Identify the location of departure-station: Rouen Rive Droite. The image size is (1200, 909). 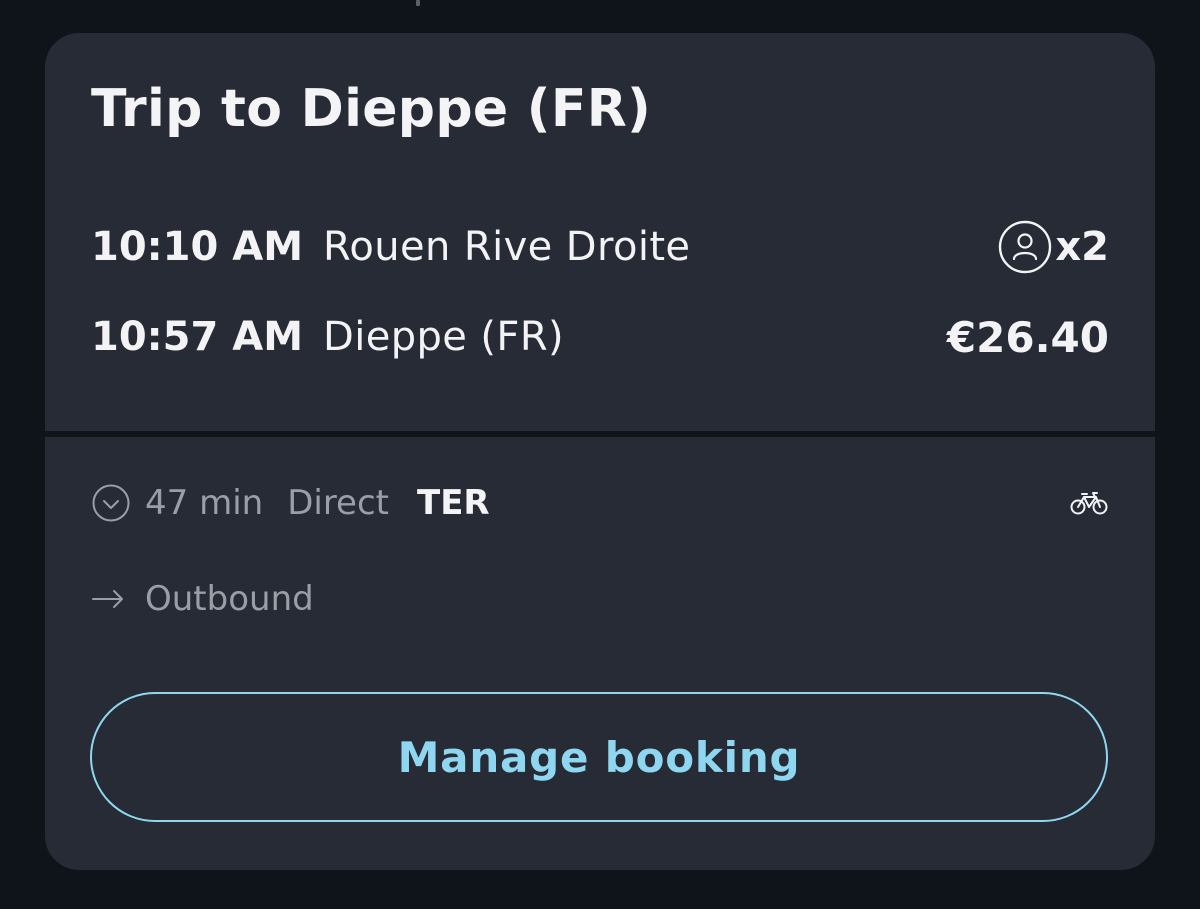
(507, 247).